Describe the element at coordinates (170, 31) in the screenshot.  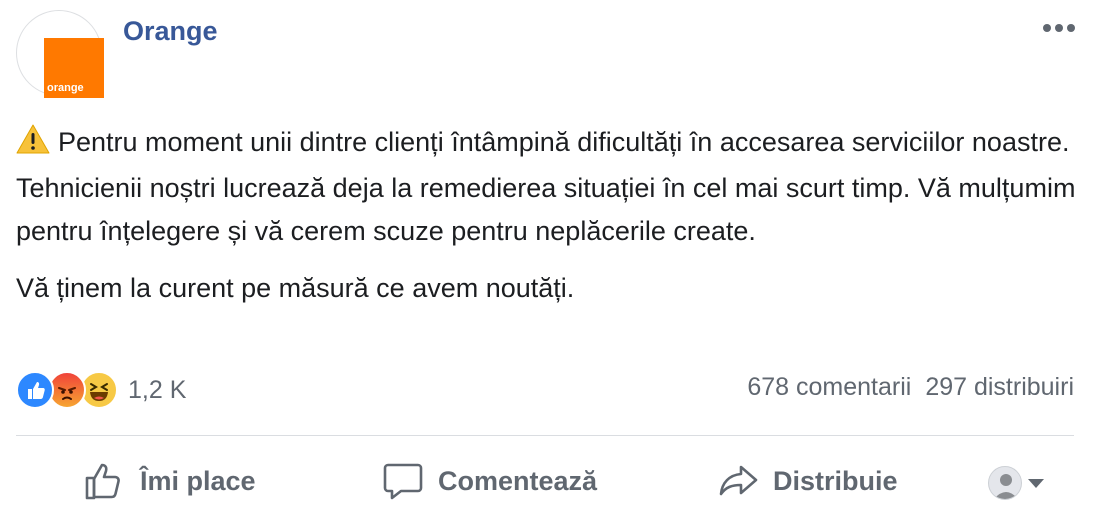
I see `page-name-link: Orange` at that location.